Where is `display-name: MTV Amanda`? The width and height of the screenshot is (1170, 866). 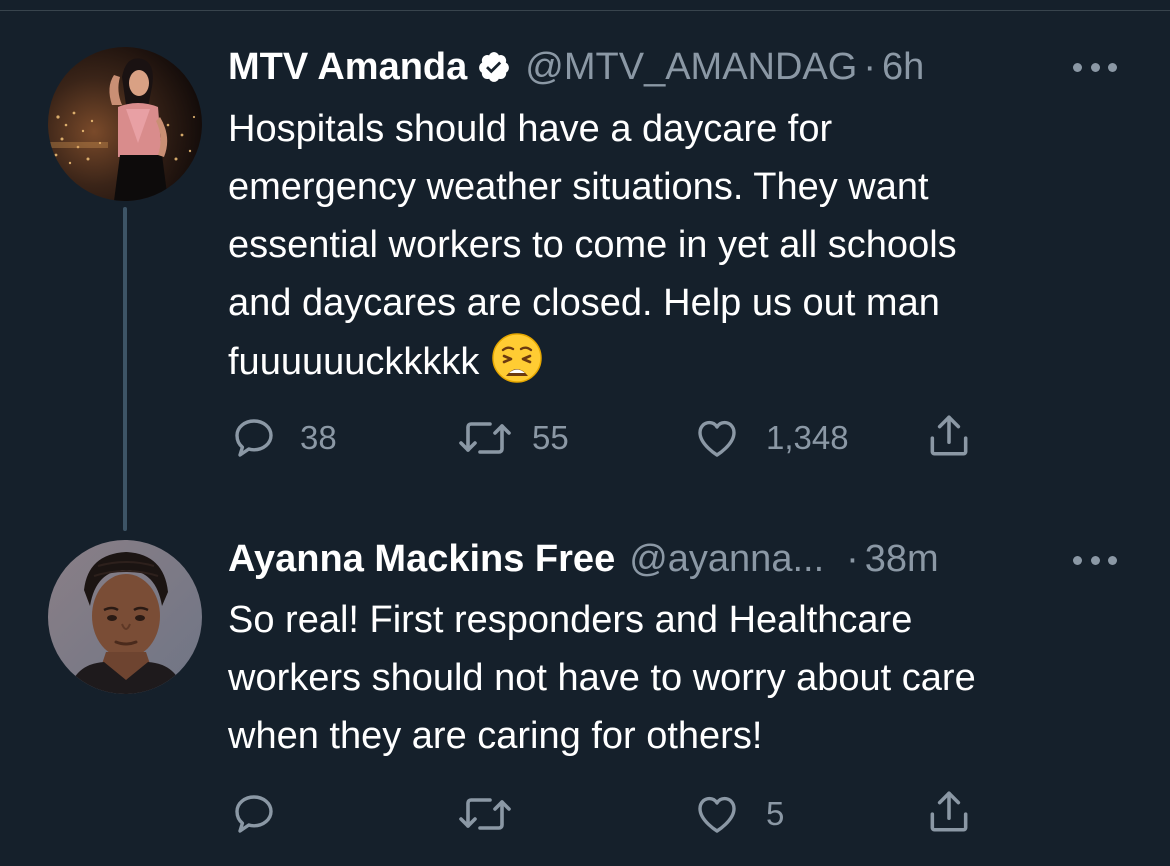
display-name: MTV Amanda is located at coordinates (347, 67).